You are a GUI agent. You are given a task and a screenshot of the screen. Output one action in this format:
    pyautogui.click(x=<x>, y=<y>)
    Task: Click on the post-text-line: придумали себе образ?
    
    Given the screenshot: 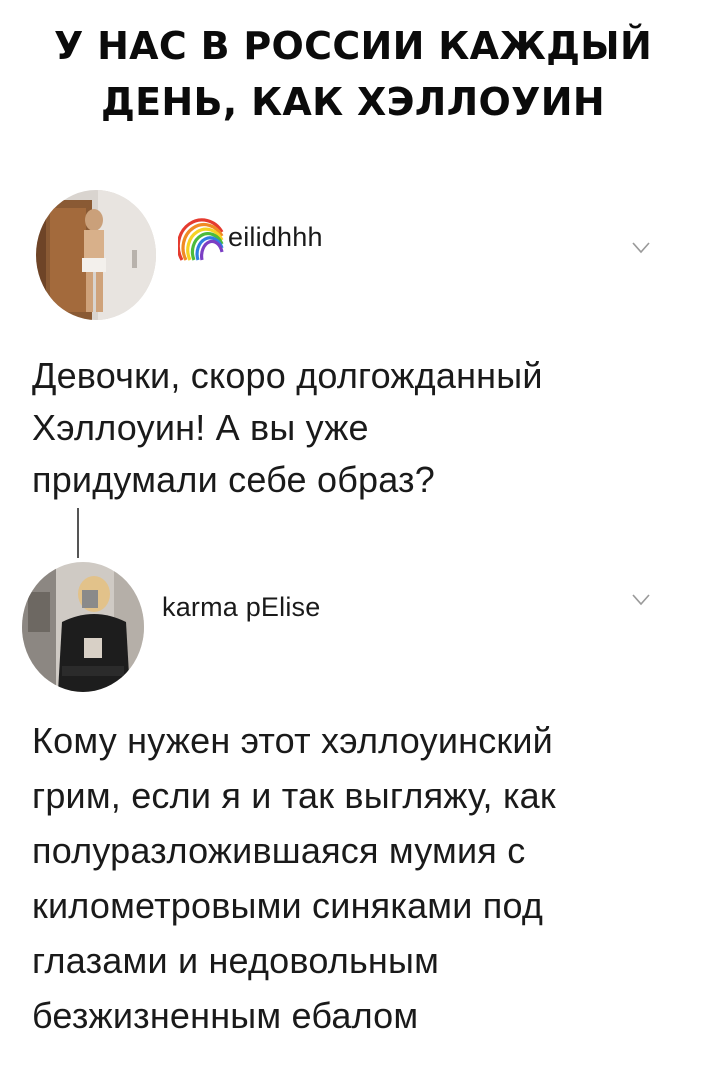 What is the action you would take?
    pyautogui.click(x=233, y=479)
    